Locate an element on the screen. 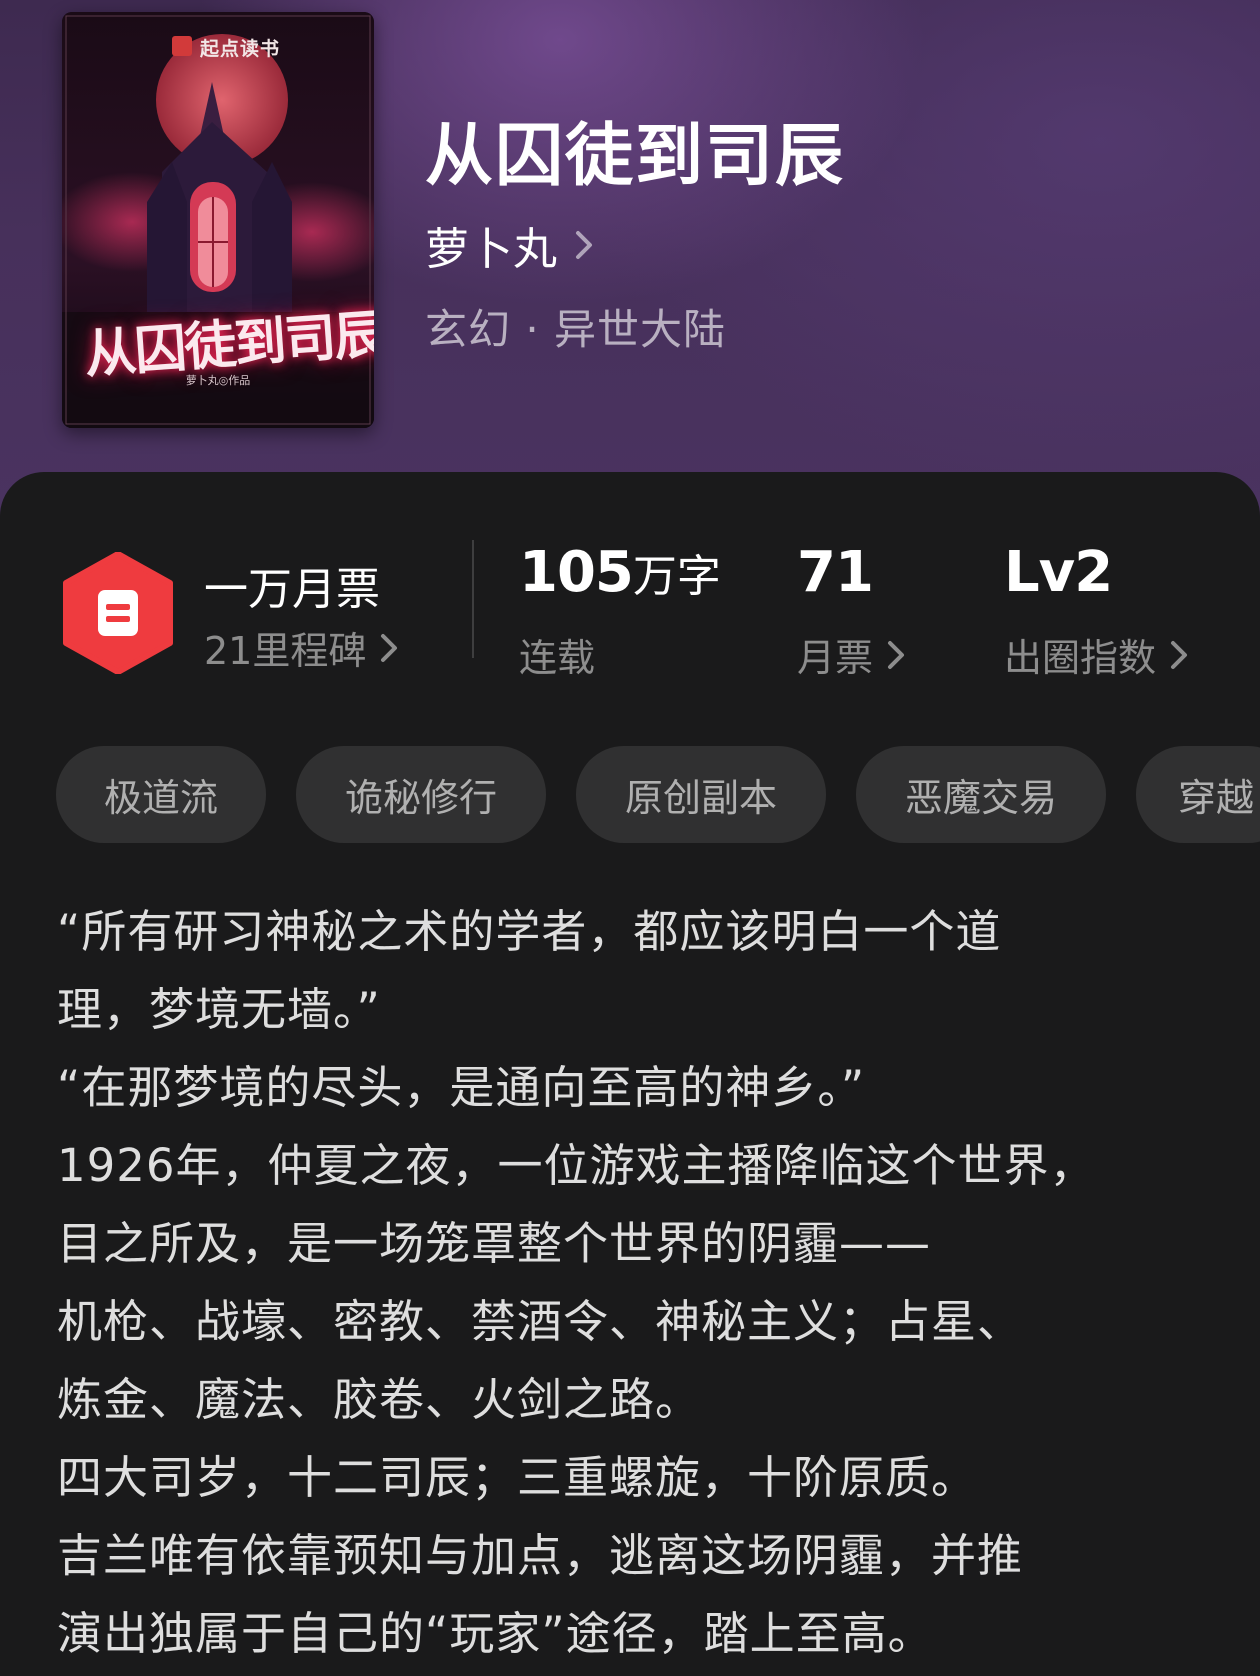 The image size is (1260, 1676). tag-chip: 穿越 is located at coordinates (1198, 794).